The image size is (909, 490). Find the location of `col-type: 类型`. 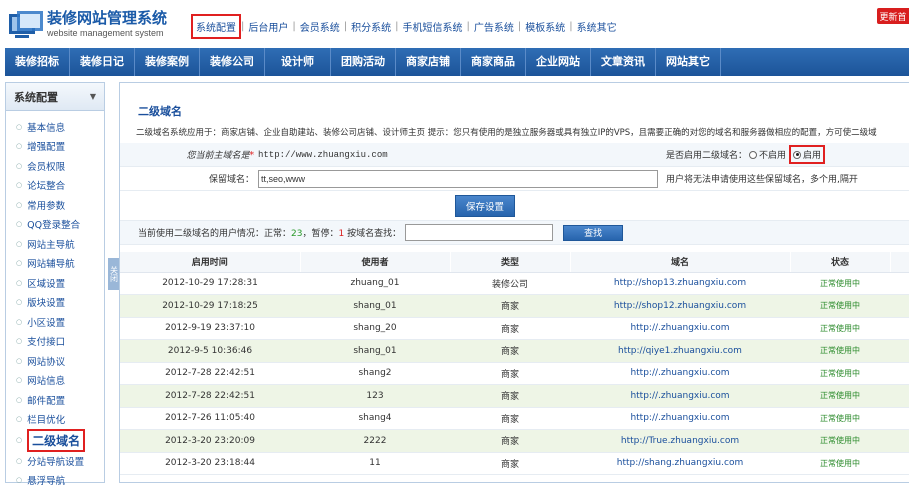

col-type: 类型 is located at coordinates (510, 262).